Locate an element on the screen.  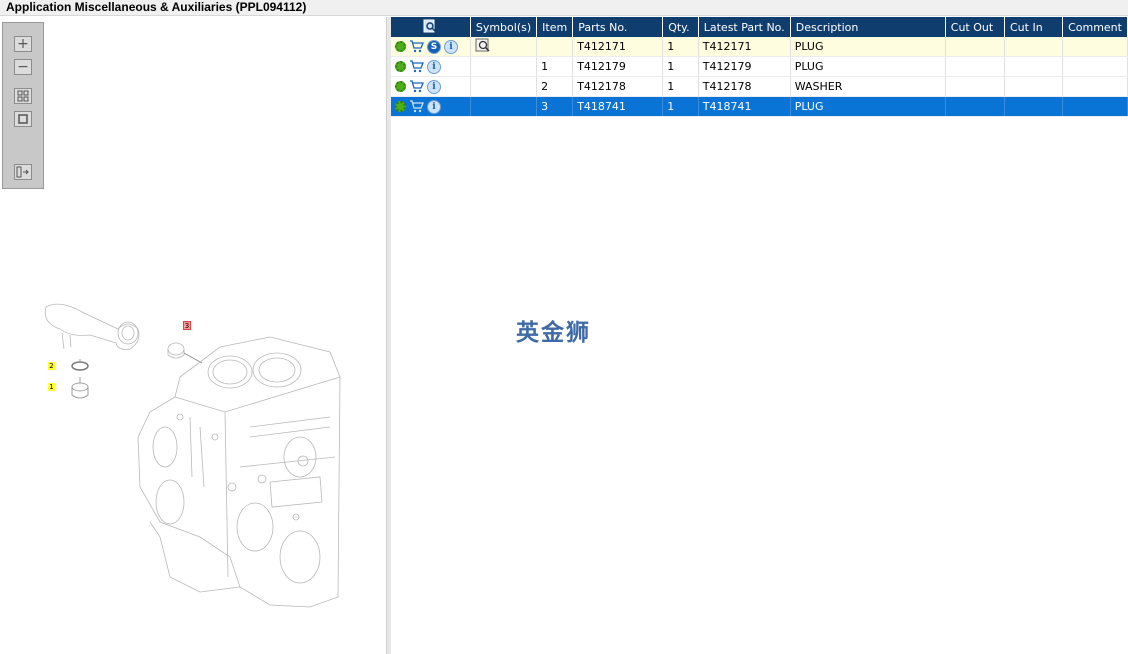
row-latest-part-no: T412179 is located at coordinates (744, 66).